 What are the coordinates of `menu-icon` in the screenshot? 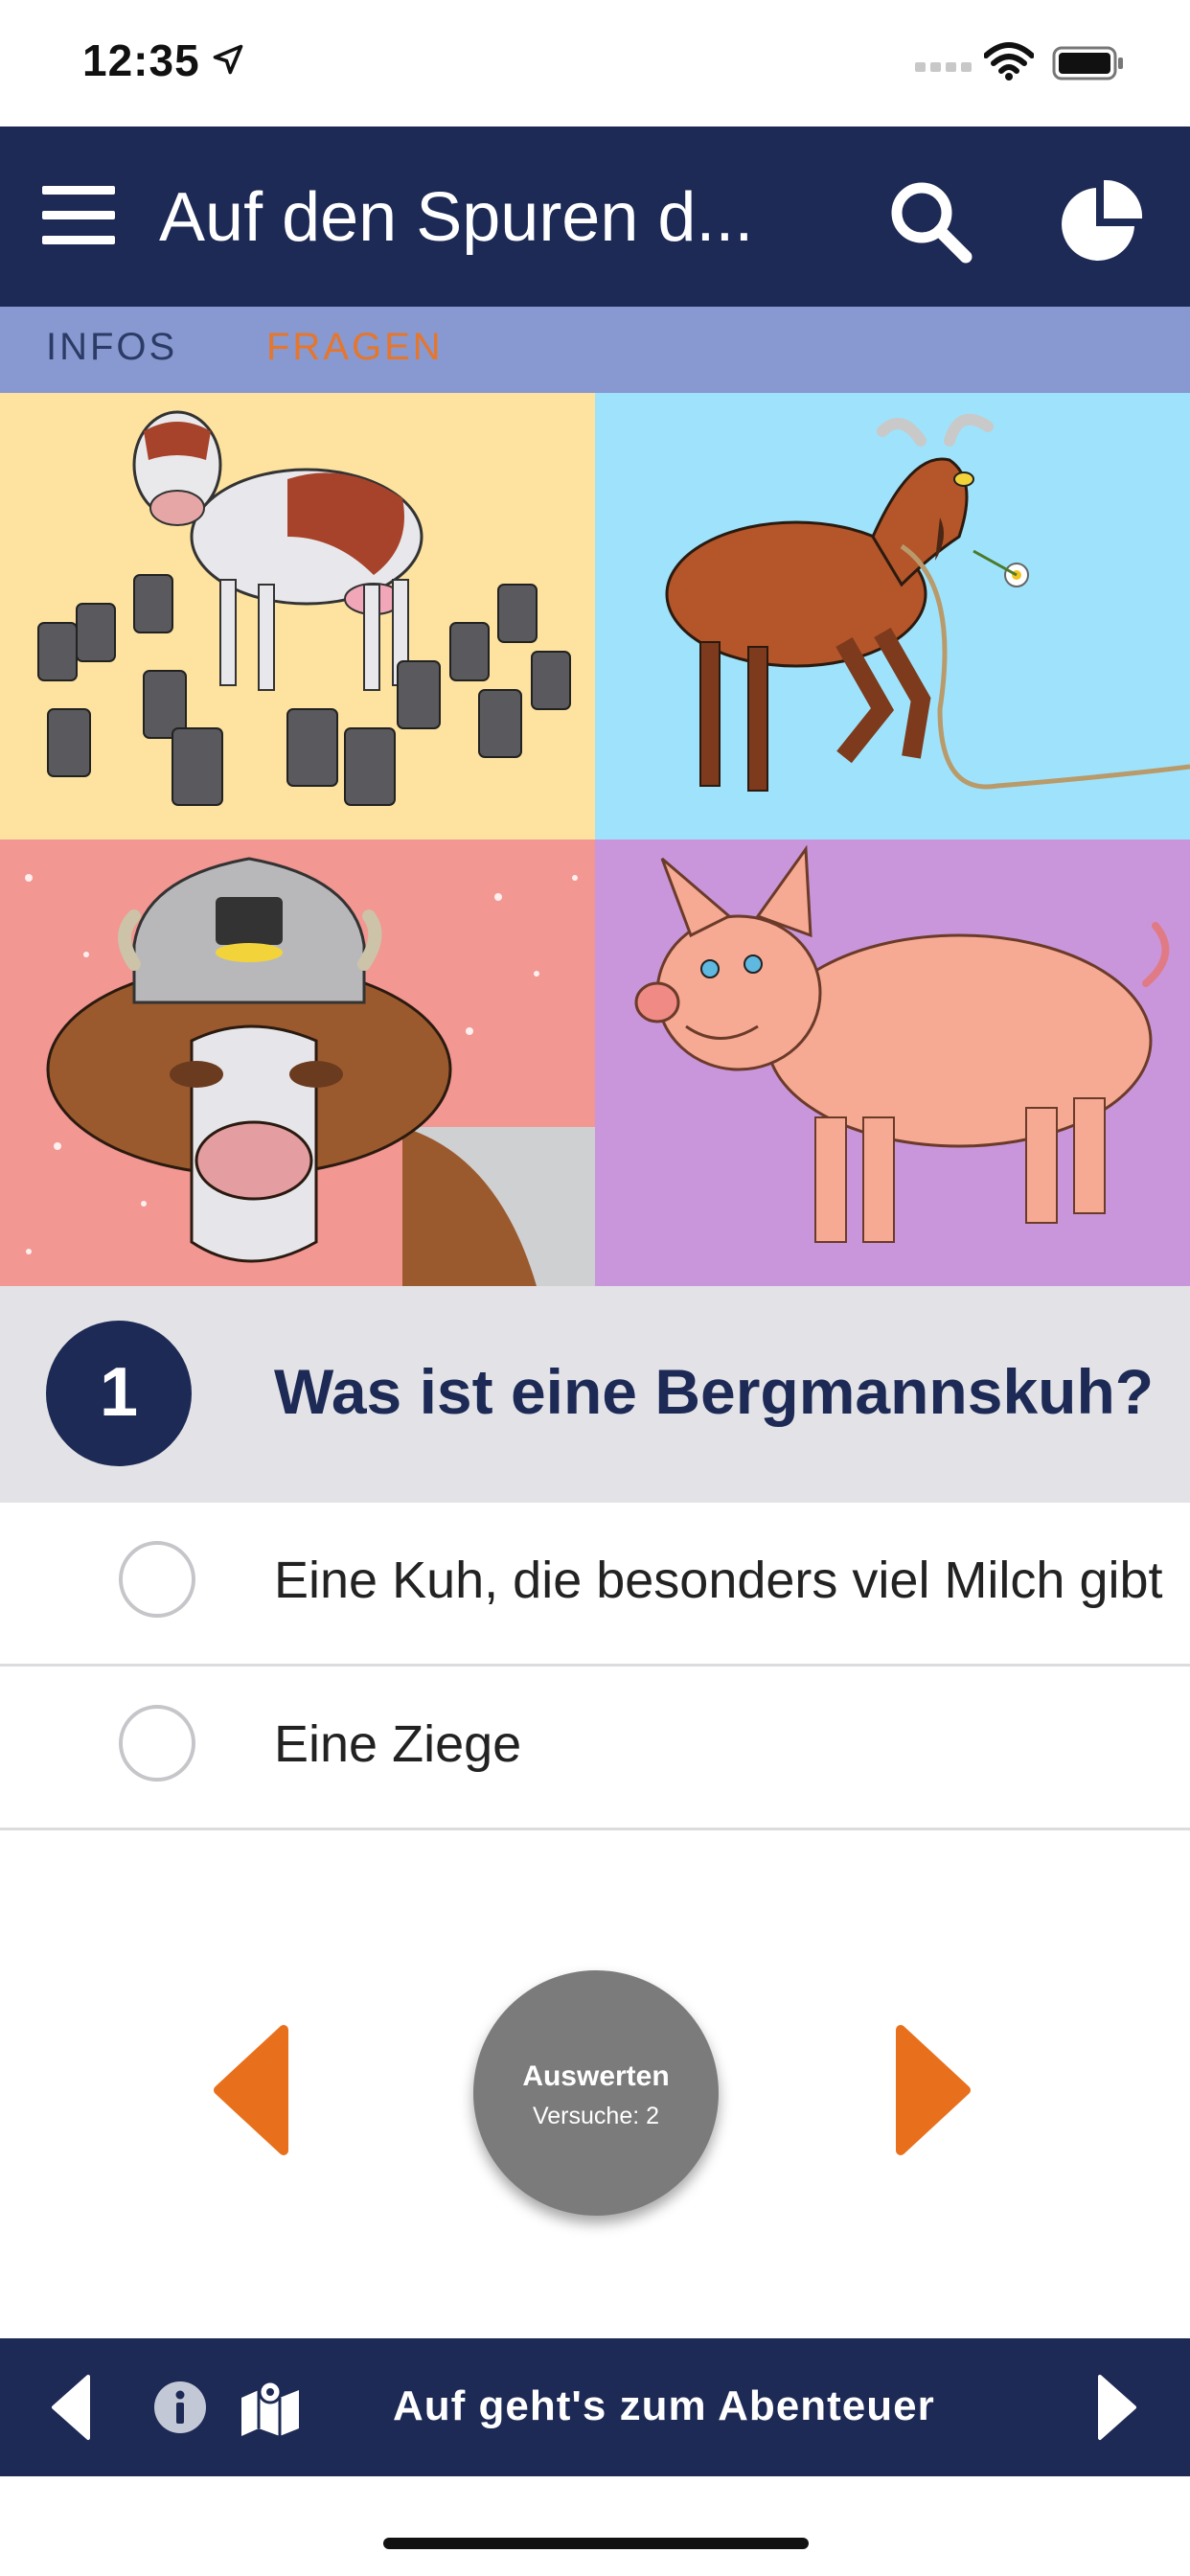 It's located at (78, 216).